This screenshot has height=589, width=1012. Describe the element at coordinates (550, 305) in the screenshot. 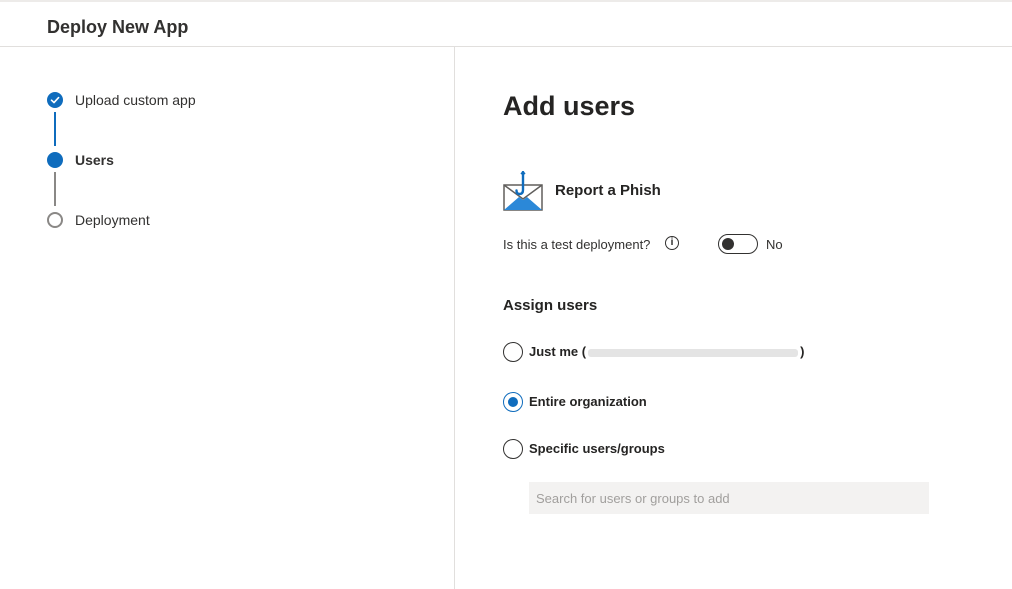

I see `assign-users-title: Assign users` at that location.